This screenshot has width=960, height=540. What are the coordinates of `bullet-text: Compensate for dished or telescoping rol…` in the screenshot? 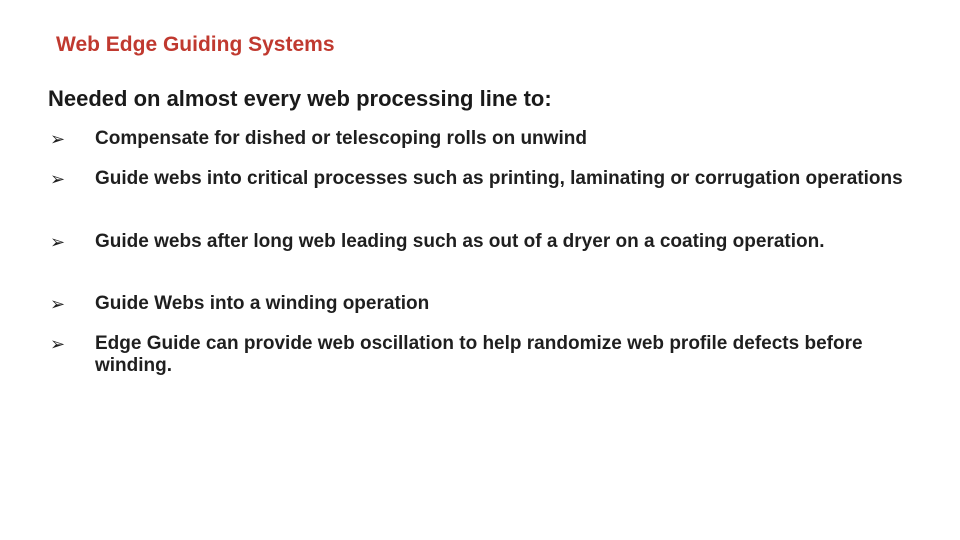 It's located at (341, 138).